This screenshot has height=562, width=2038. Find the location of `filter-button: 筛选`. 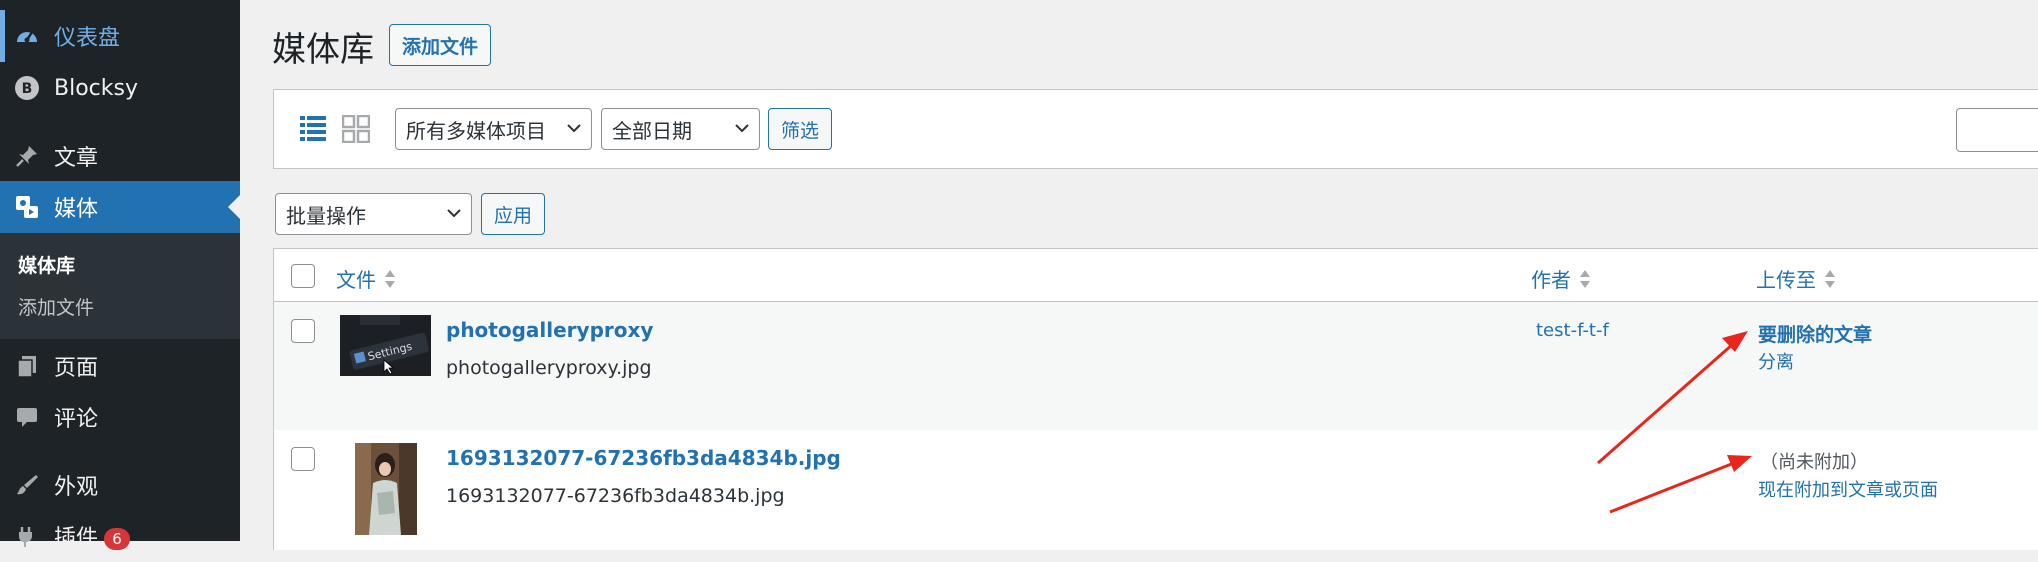

filter-button: 筛选 is located at coordinates (800, 129).